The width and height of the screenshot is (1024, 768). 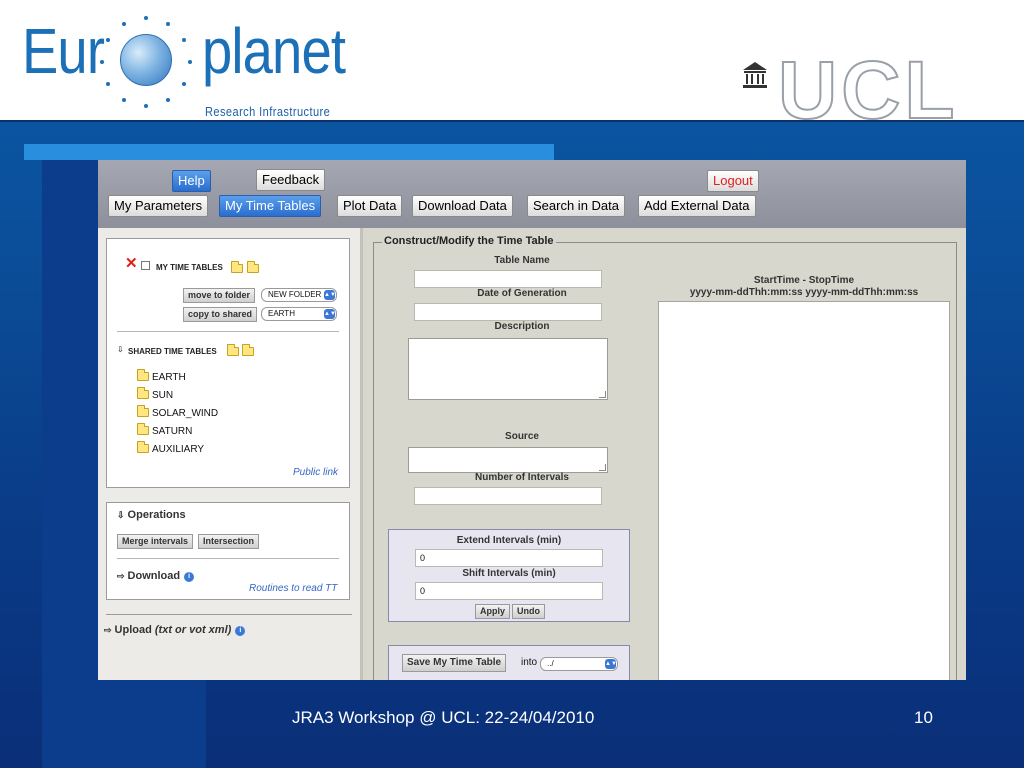 What do you see at coordinates (493, 611) in the screenshot?
I see `apply-button: Apply` at bounding box center [493, 611].